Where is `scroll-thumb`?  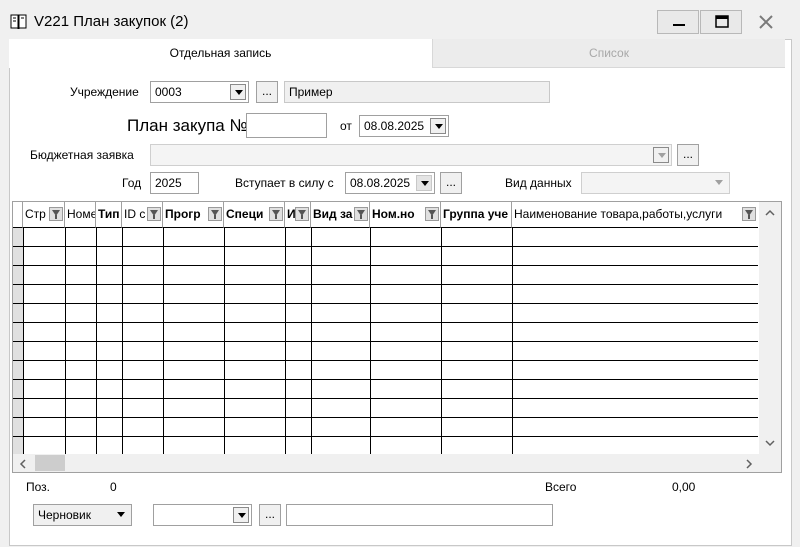
scroll-thumb is located at coordinates (50, 463).